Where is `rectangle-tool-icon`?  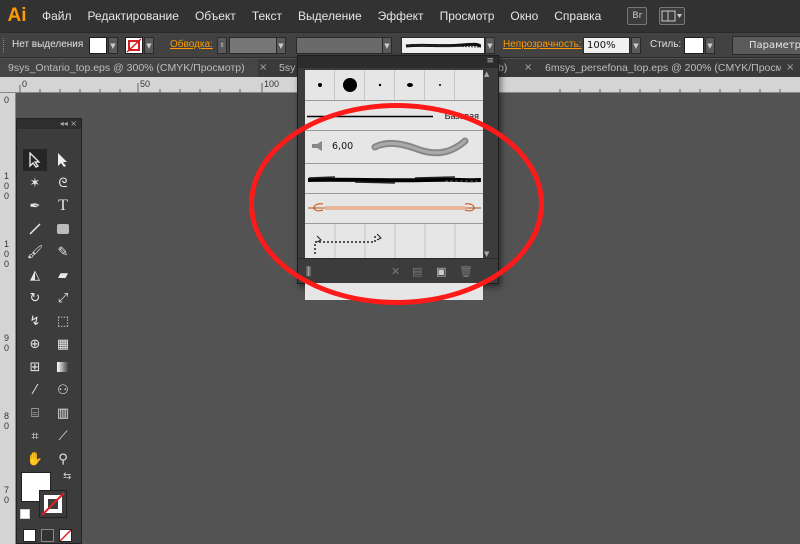 rectangle-tool-icon is located at coordinates (63, 229).